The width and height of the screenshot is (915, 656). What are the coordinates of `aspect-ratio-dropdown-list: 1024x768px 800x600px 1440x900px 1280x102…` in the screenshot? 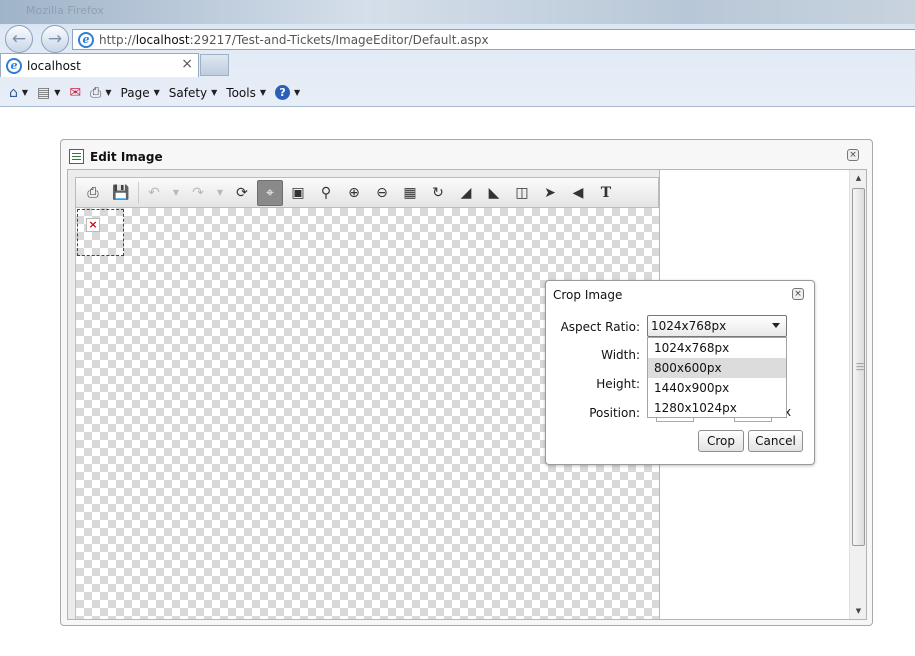 It's located at (717, 377).